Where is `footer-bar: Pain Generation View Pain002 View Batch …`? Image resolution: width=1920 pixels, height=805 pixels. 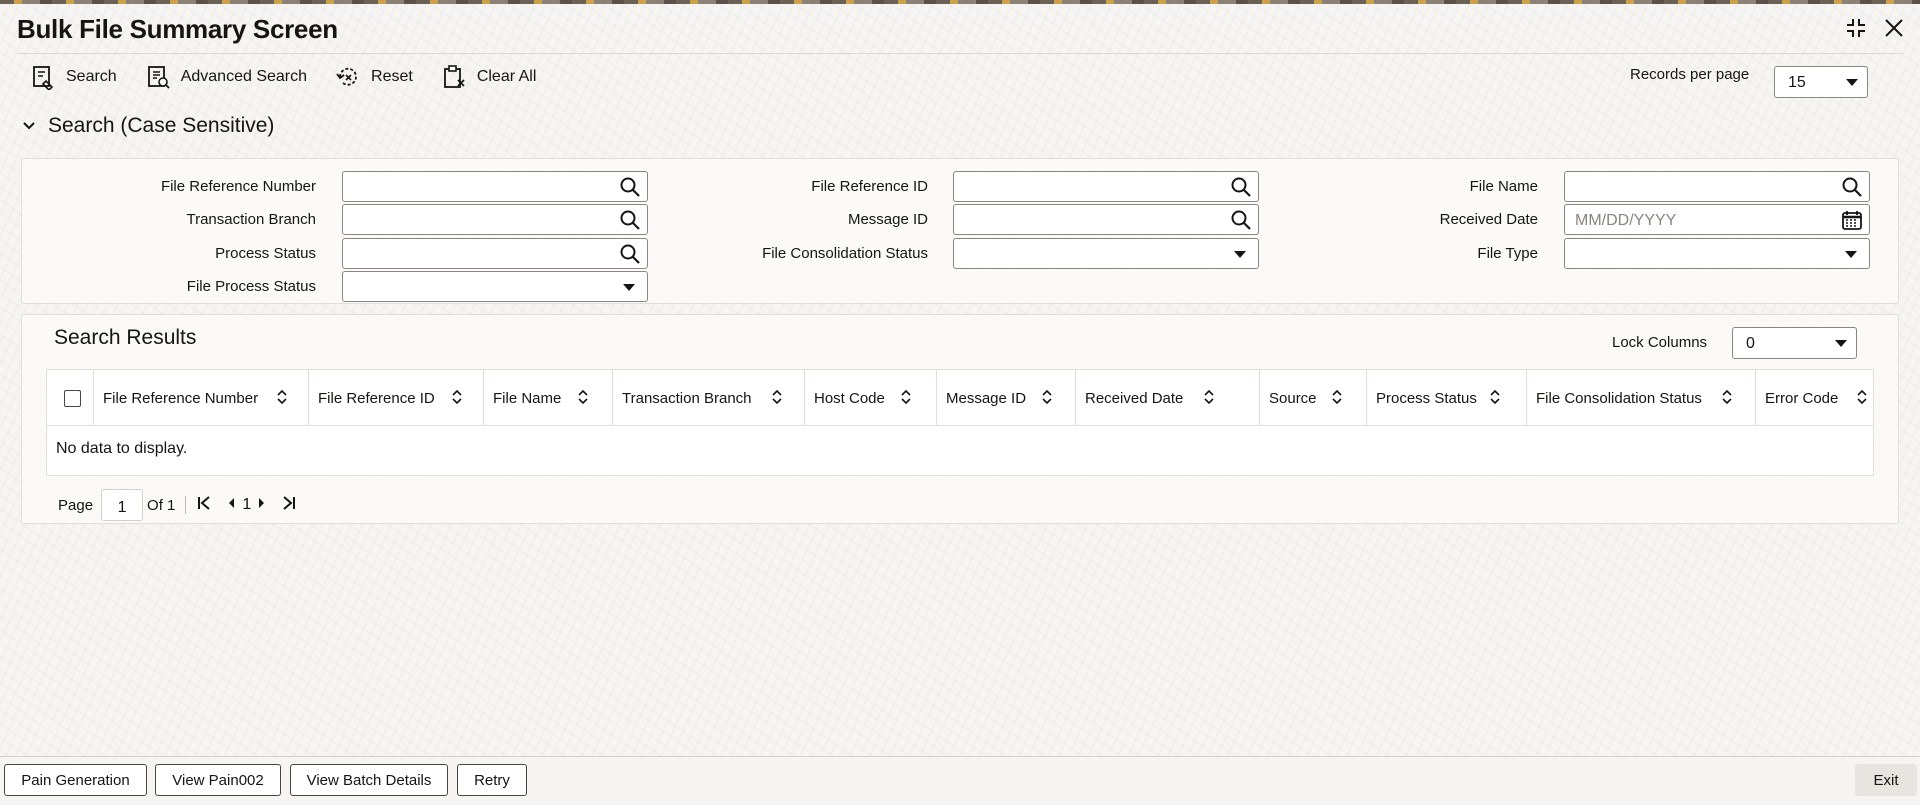 footer-bar: Pain Generation View Pain002 View Batch … is located at coordinates (960, 780).